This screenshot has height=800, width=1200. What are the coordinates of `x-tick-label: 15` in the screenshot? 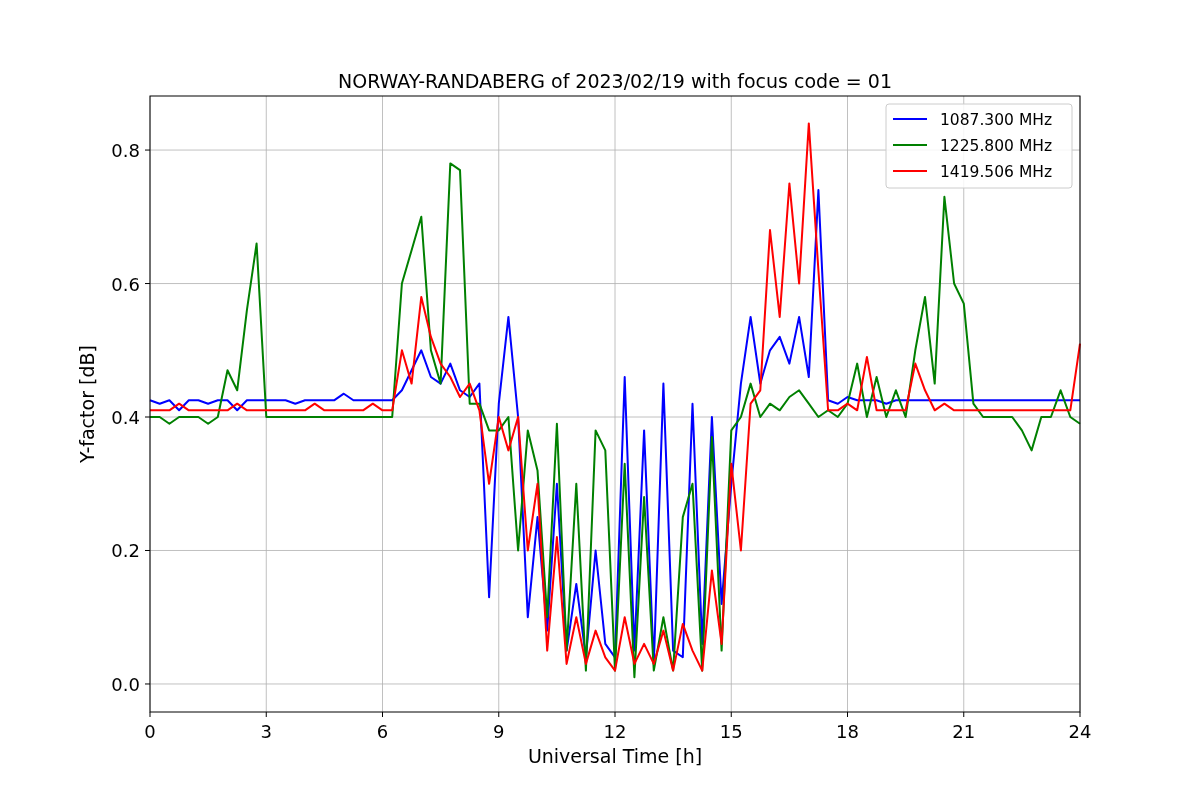 It's located at (731, 731).